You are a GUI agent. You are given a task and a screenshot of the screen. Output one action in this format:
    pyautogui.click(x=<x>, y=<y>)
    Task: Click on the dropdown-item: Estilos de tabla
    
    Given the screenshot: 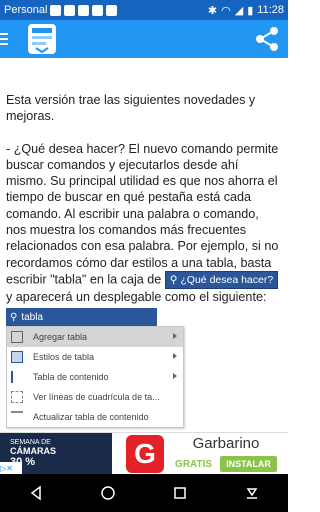 What is the action you would take?
    pyautogui.click(x=95, y=357)
    